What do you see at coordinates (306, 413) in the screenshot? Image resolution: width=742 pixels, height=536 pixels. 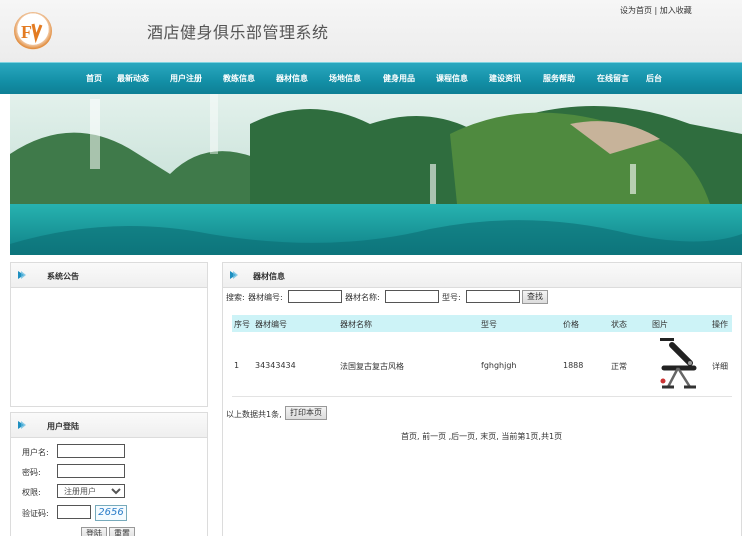 I see `print-button: 打印本页` at bounding box center [306, 413].